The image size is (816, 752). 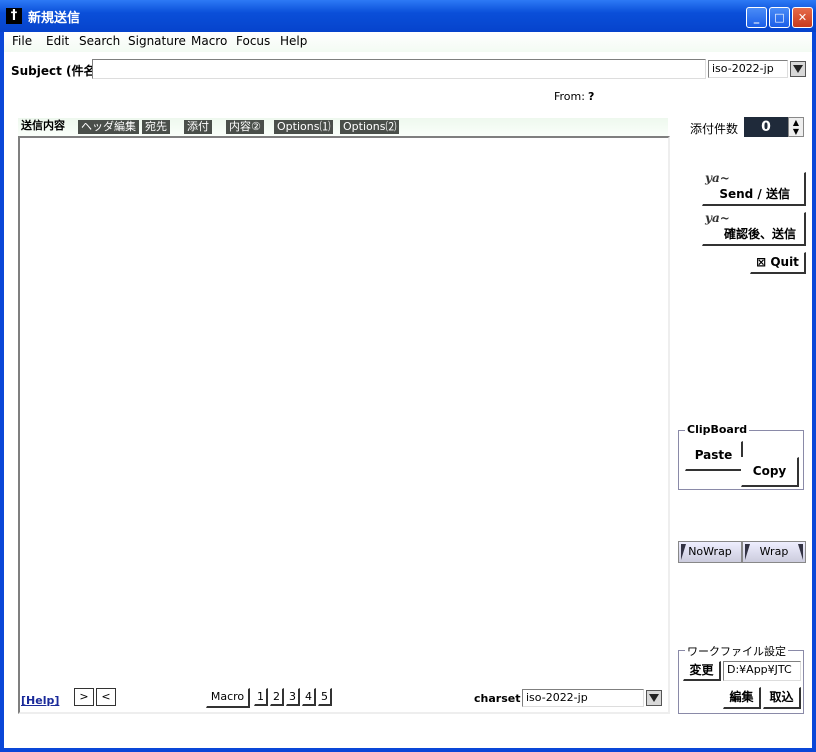 I want to click on workfile-edit-button: 編集, so click(x=742, y=698).